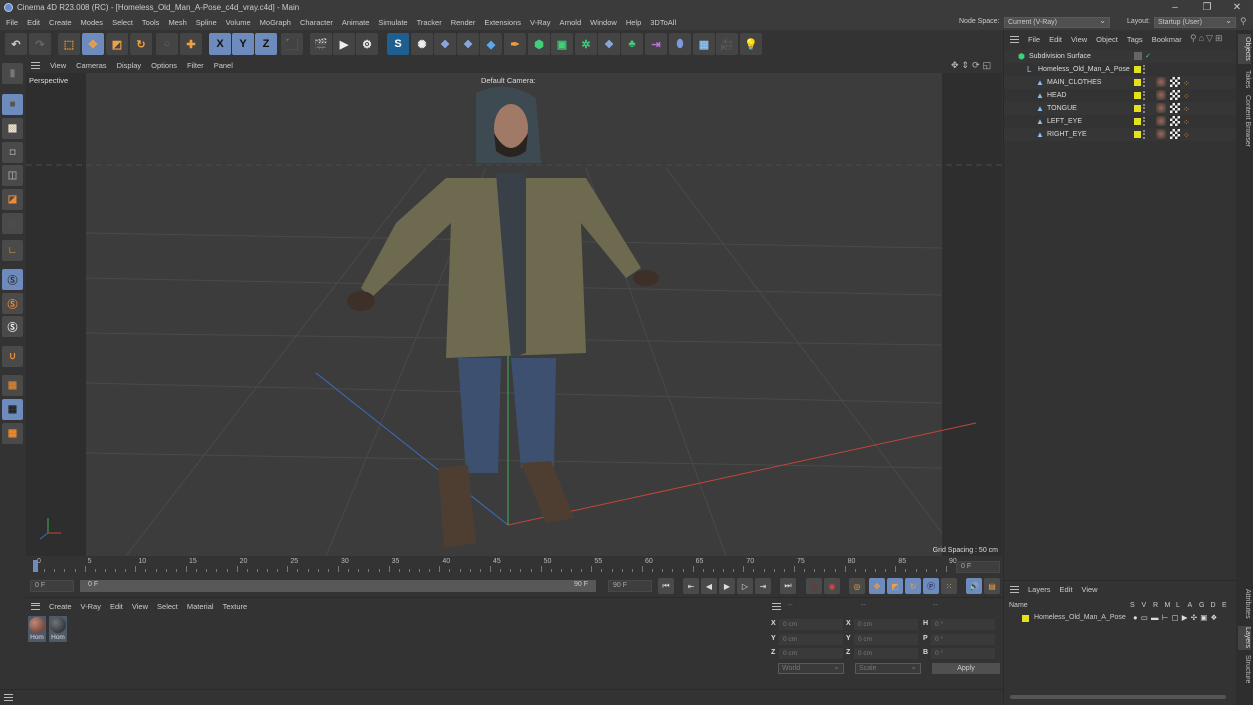  What do you see at coordinates (220, 44) in the screenshot?
I see `x-axis-lock-button: X` at bounding box center [220, 44].